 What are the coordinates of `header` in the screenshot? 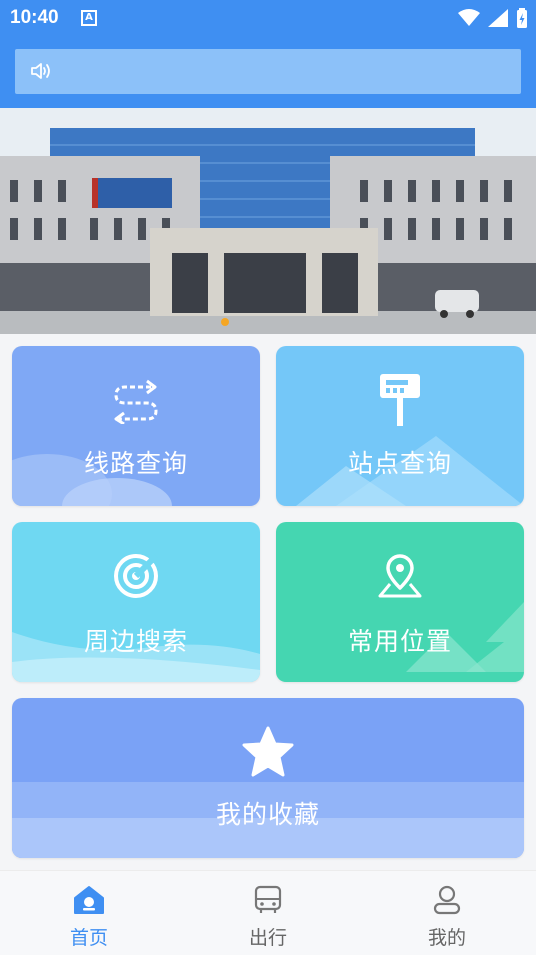 It's located at (268, 72).